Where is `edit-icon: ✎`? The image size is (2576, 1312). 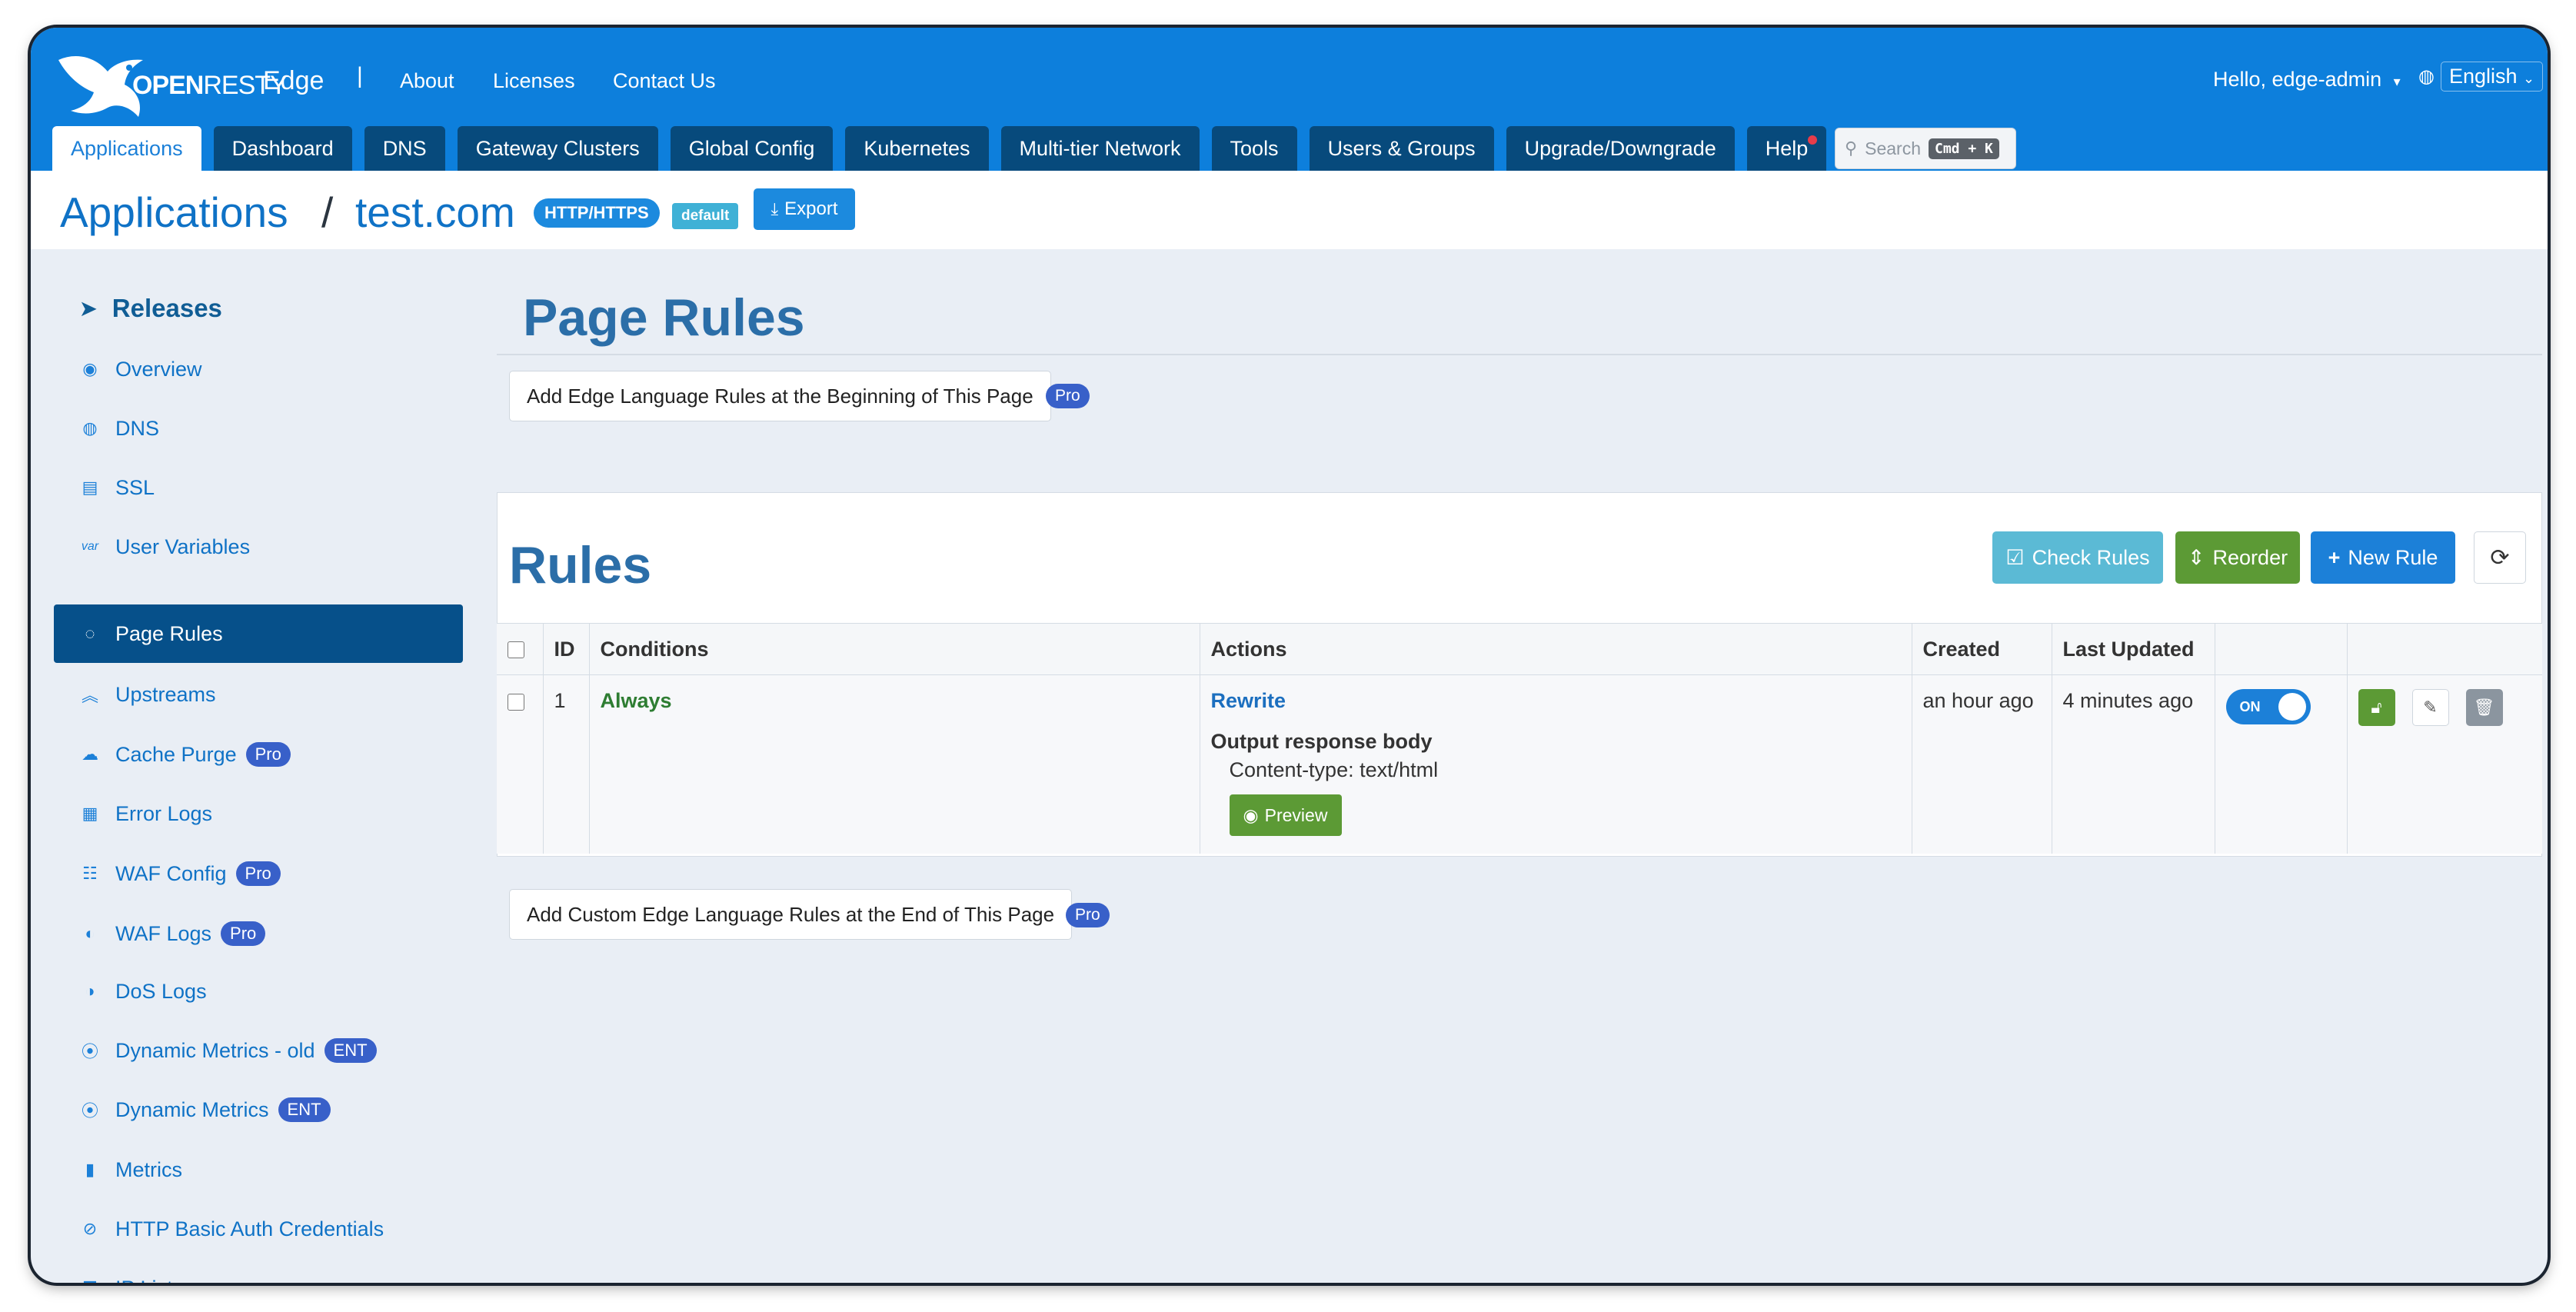 edit-icon: ✎ is located at coordinates (2431, 707).